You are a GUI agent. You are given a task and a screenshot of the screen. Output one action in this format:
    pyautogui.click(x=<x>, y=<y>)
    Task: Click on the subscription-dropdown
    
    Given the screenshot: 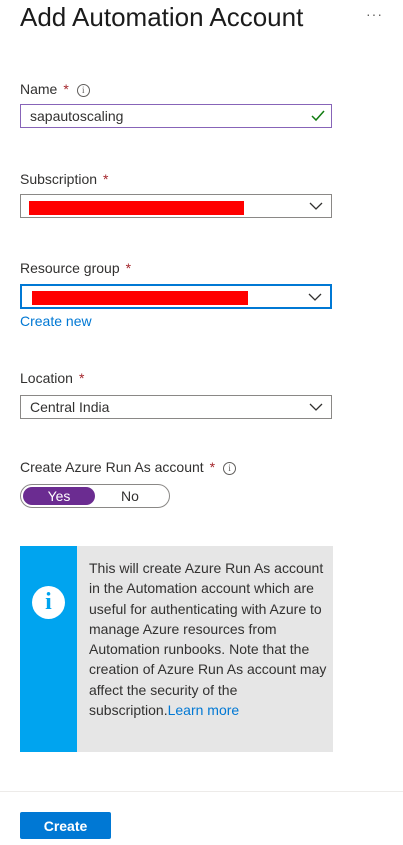 What is the action you would take?
    pyautogui.click(x=176, y=206)
    